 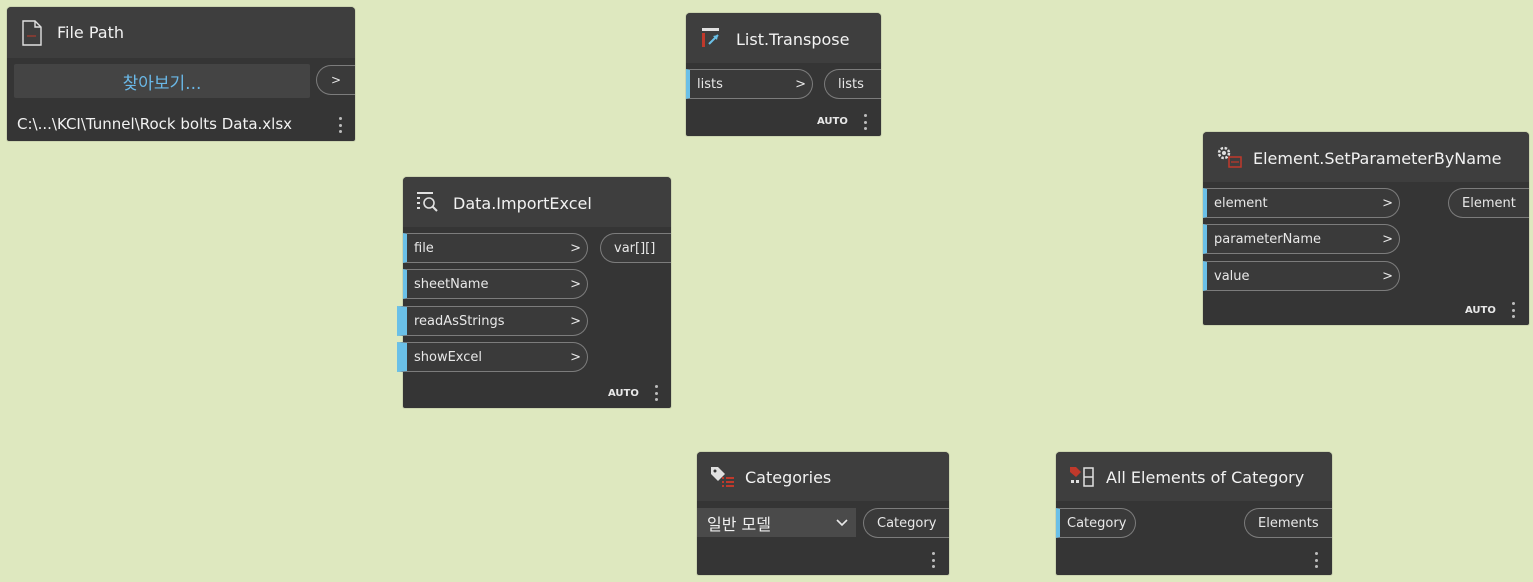 I want to click on node-header: Element.SetParameterByName, so click(x=1366, y=157).